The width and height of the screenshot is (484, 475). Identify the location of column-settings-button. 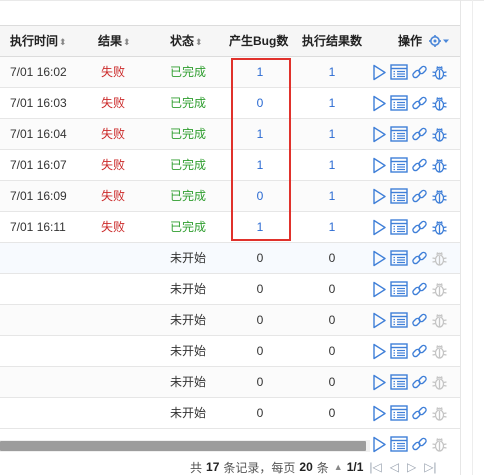
(440, 42).